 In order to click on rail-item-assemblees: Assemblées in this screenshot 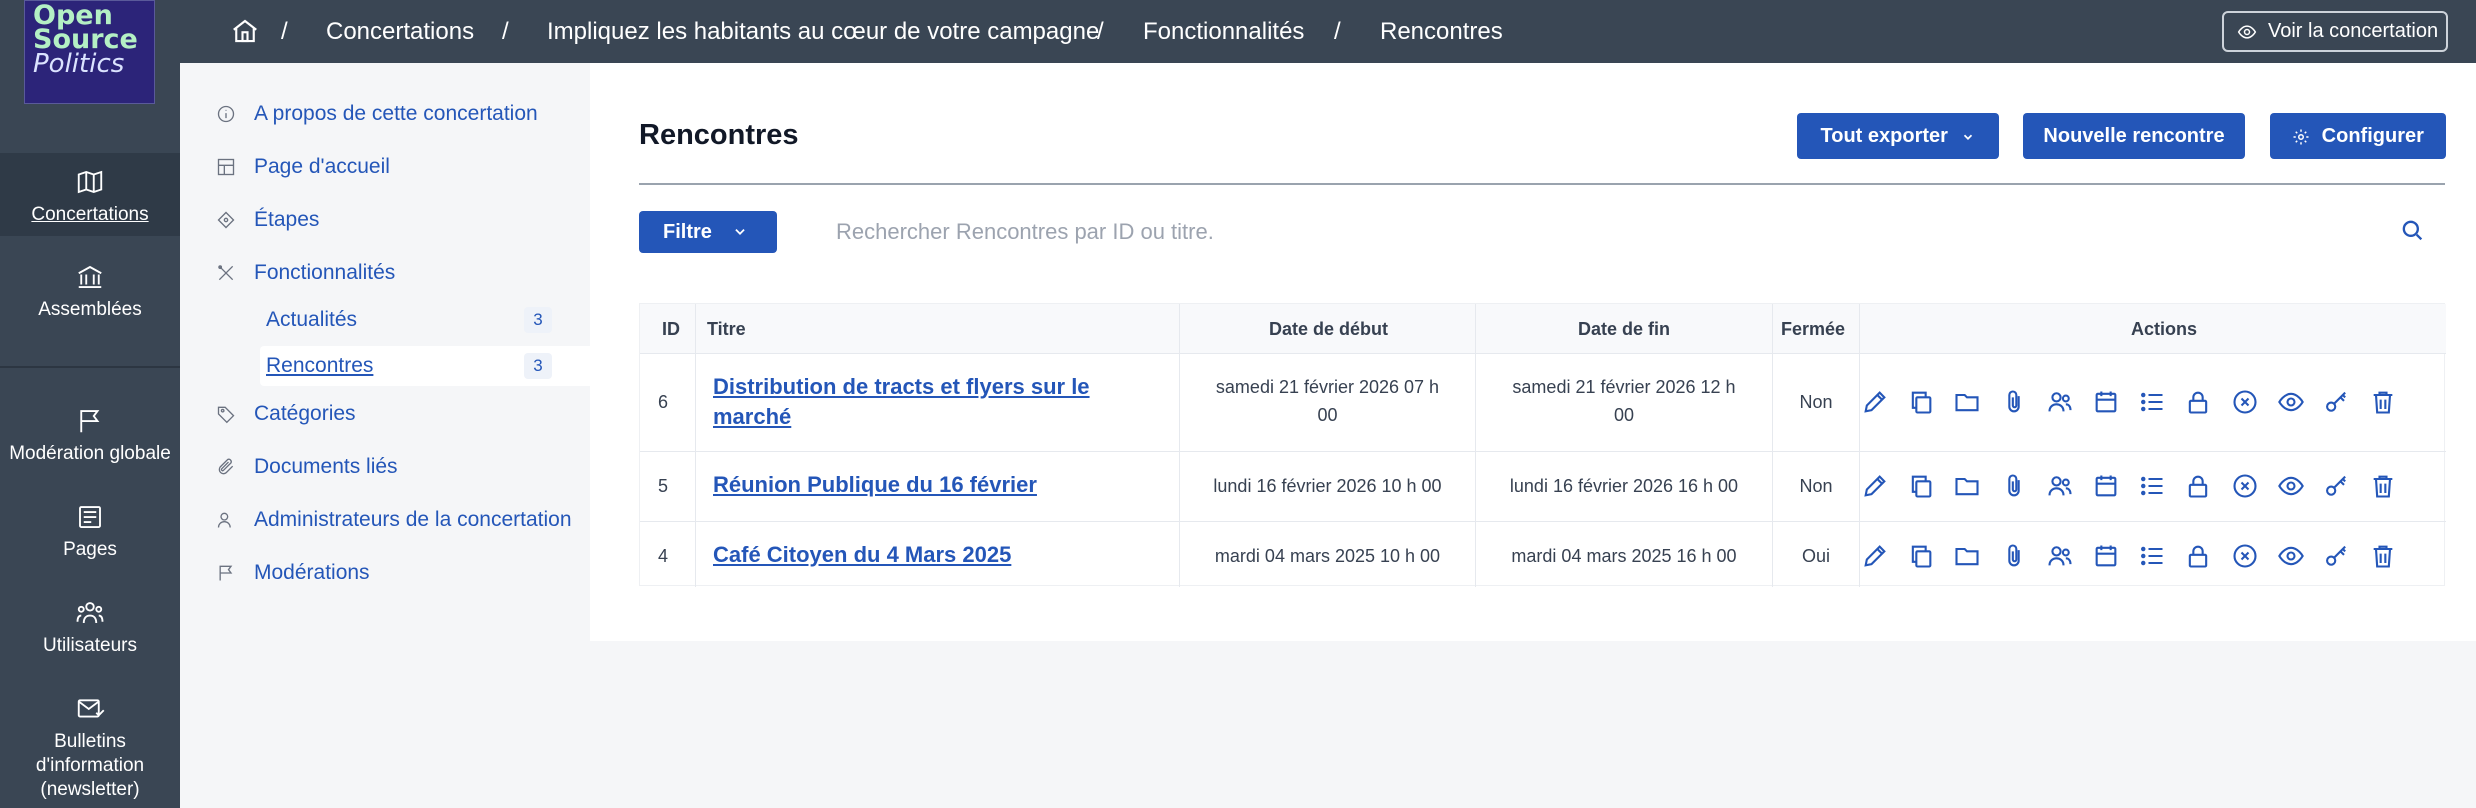, I will do `click(90, 292)`.